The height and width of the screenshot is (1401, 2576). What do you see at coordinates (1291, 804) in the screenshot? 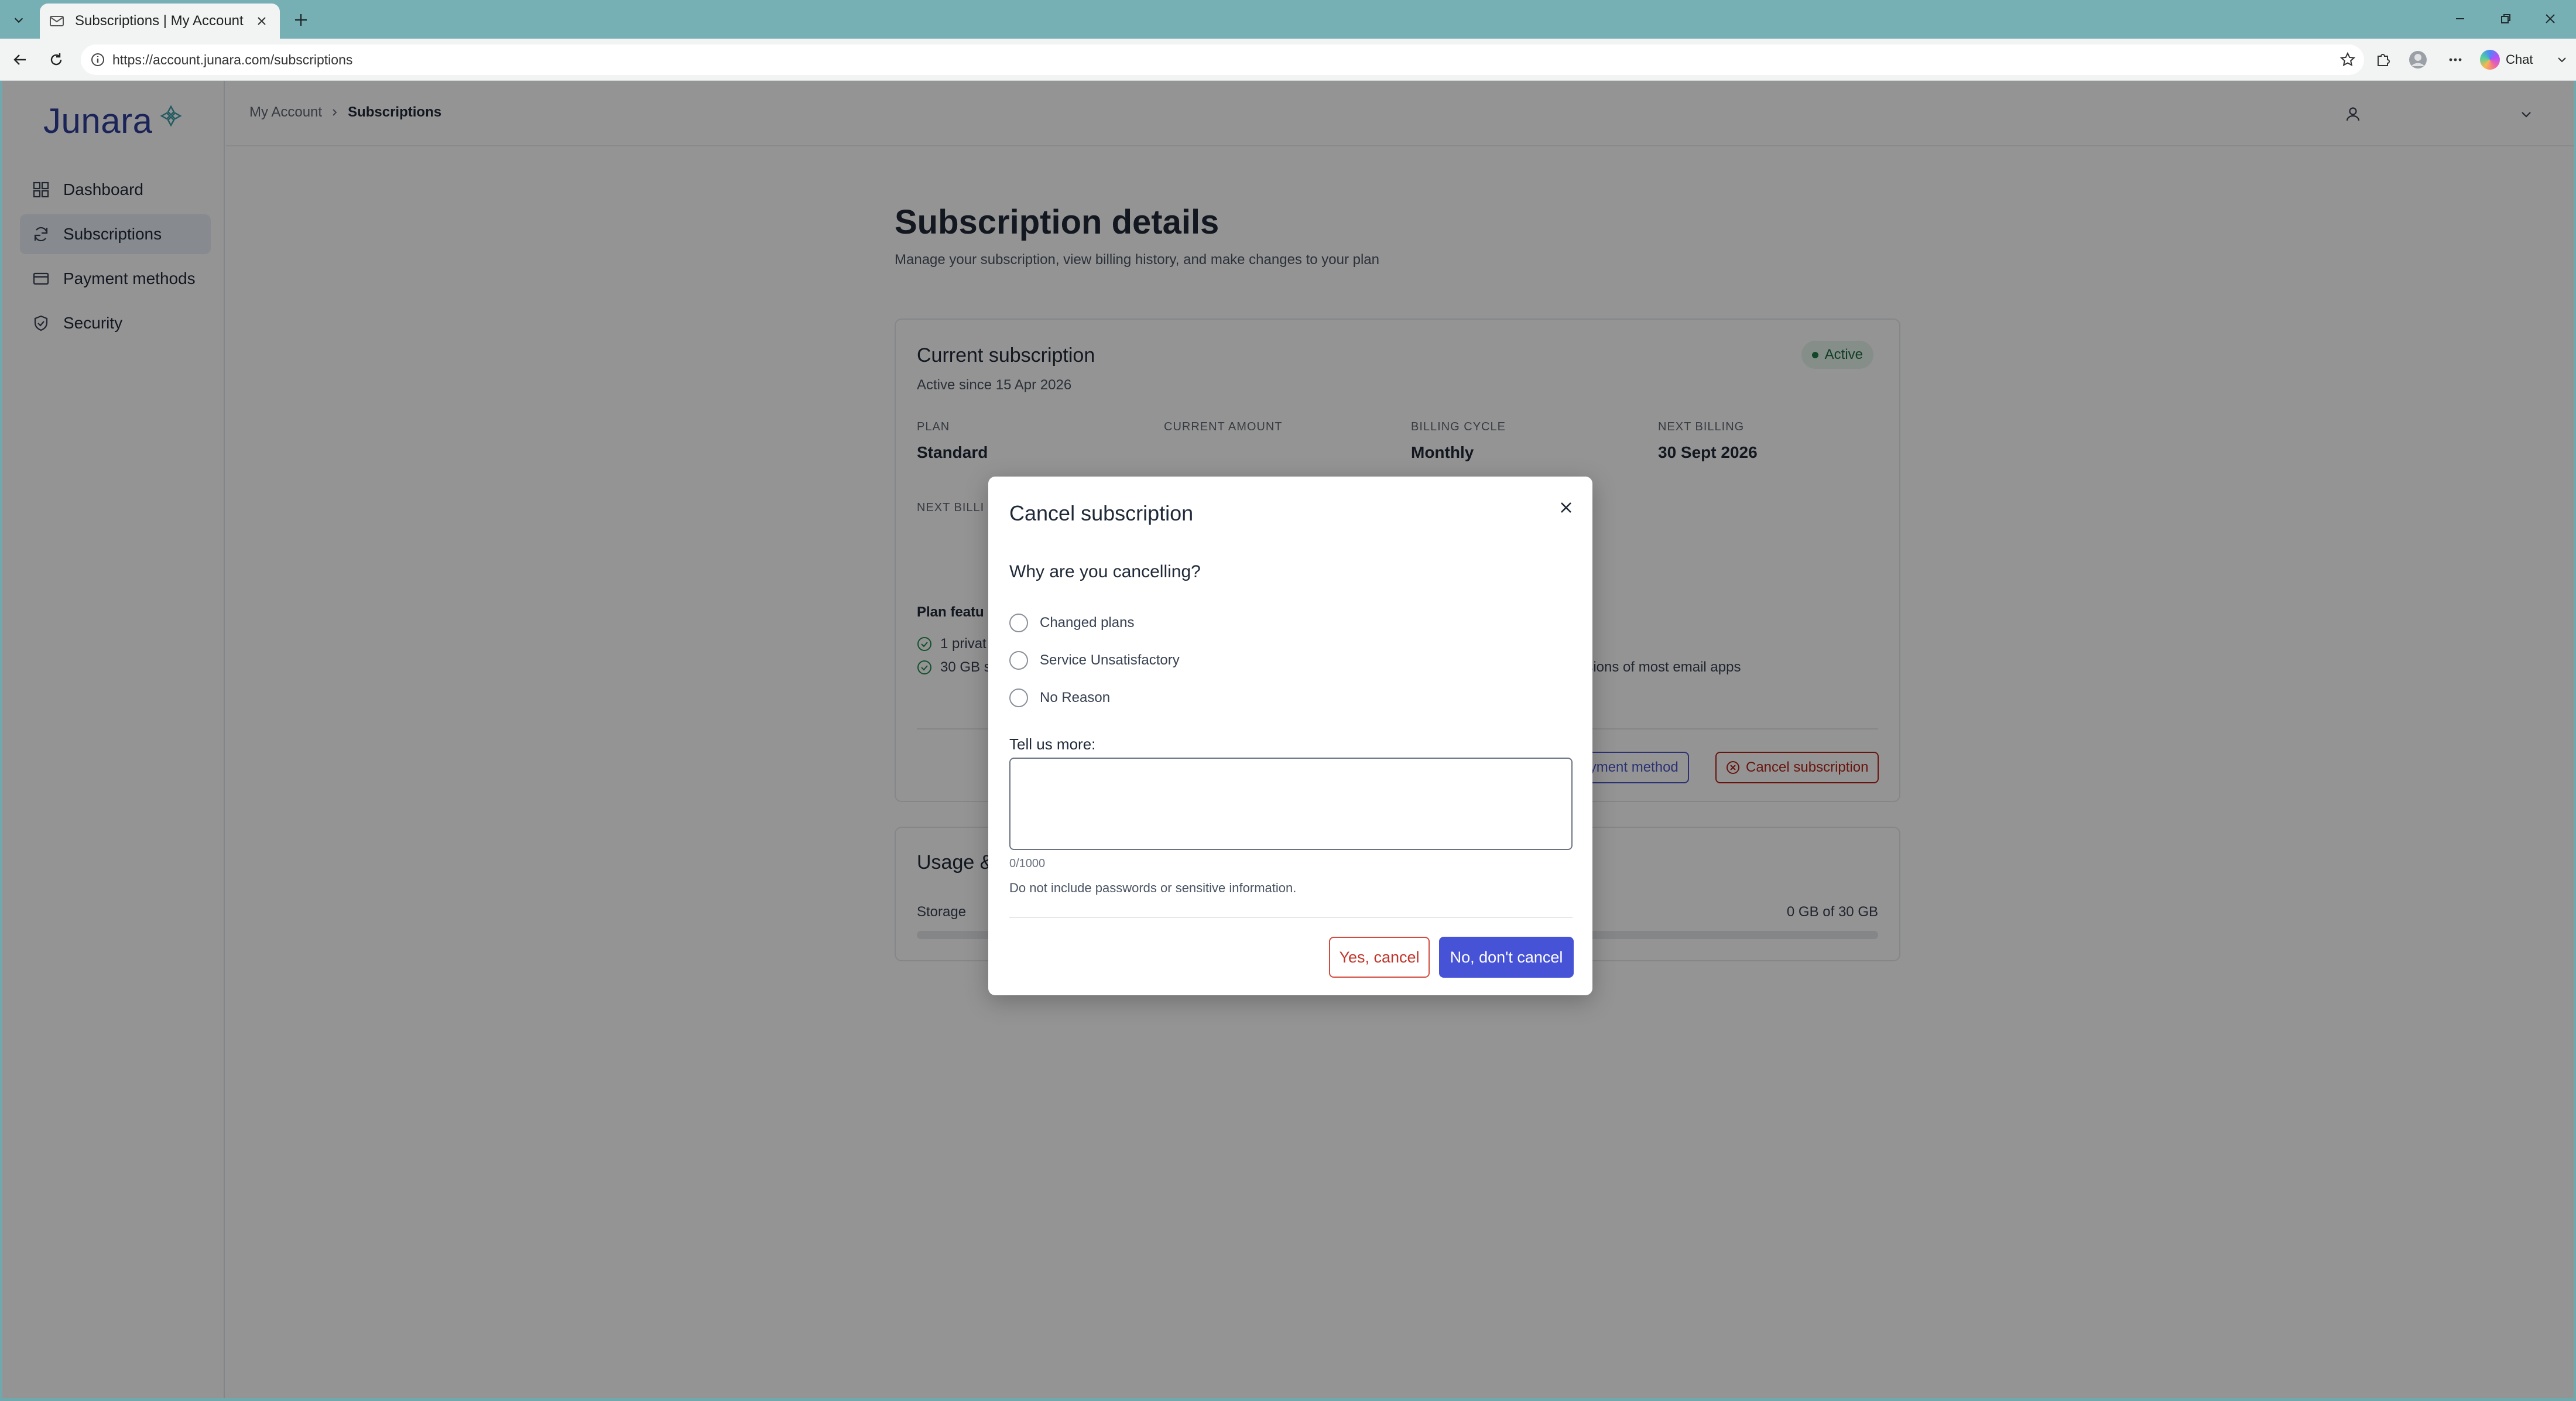
I see `feedback-textarea` at bounding box center [1291, 804].